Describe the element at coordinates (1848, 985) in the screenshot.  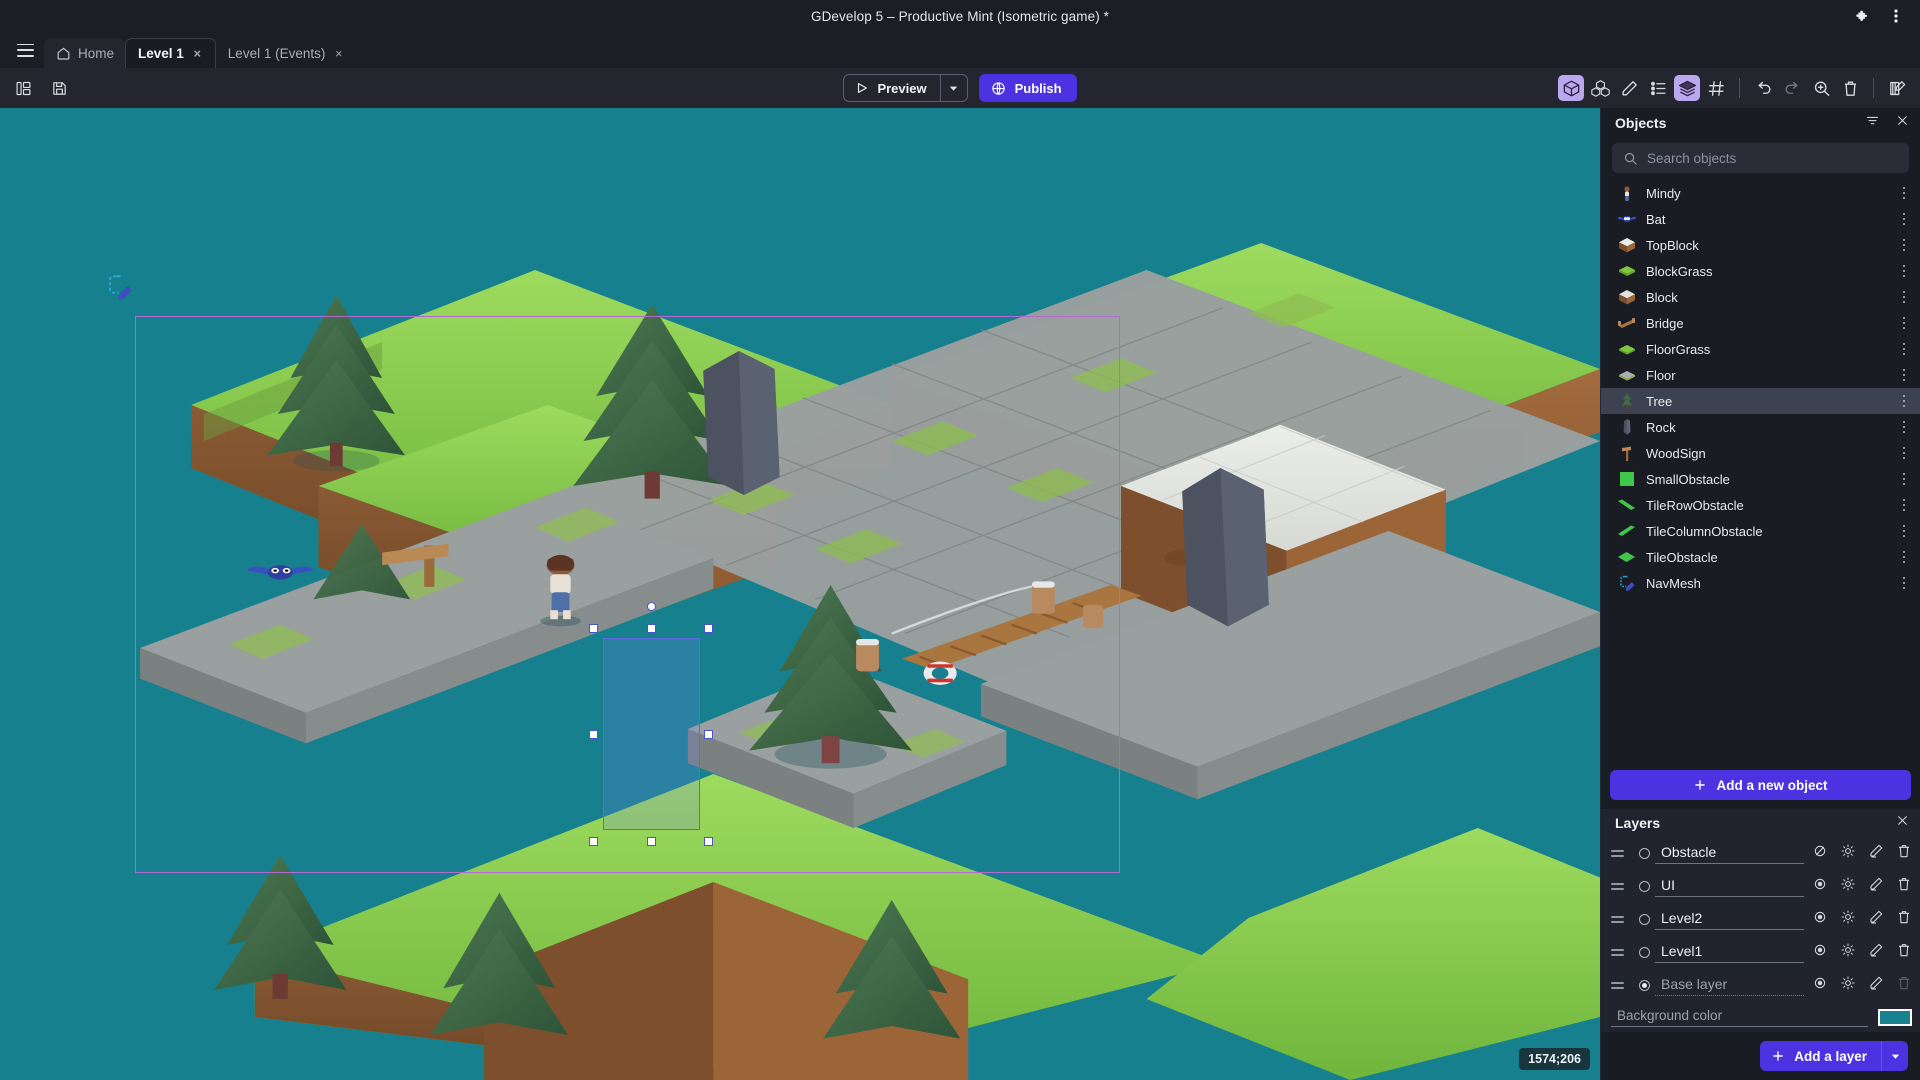
I see `effects-icon-base-layer` at that location.